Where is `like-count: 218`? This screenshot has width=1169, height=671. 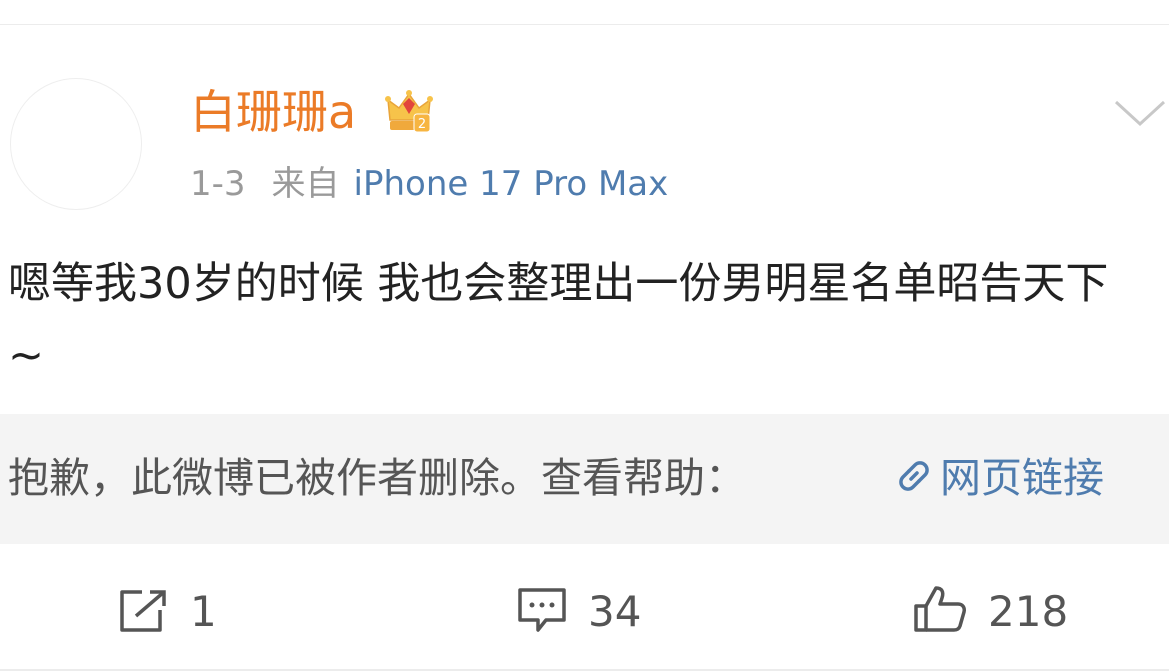
like-count: 218 is located at coordinates (1028, 611).